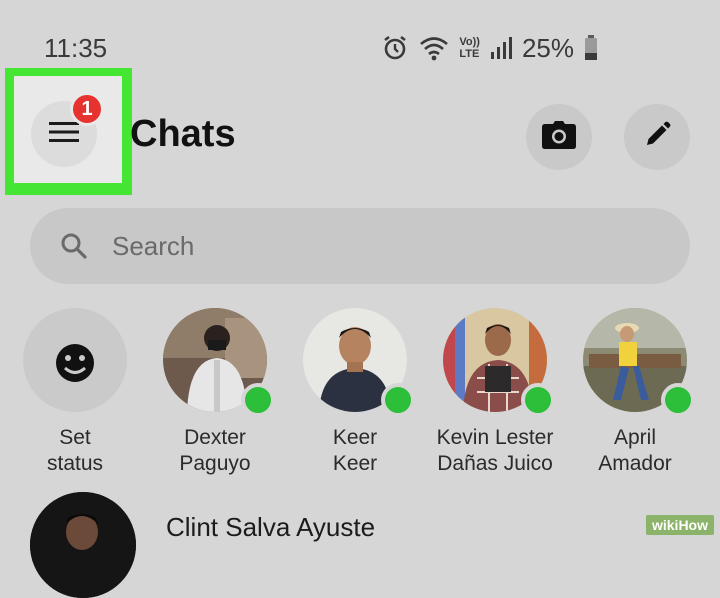 This screenshot has height=598, width=720. Describe the element at coordinates (76, 48) in the screenshot. I see `status-time: 11:35` at that location.